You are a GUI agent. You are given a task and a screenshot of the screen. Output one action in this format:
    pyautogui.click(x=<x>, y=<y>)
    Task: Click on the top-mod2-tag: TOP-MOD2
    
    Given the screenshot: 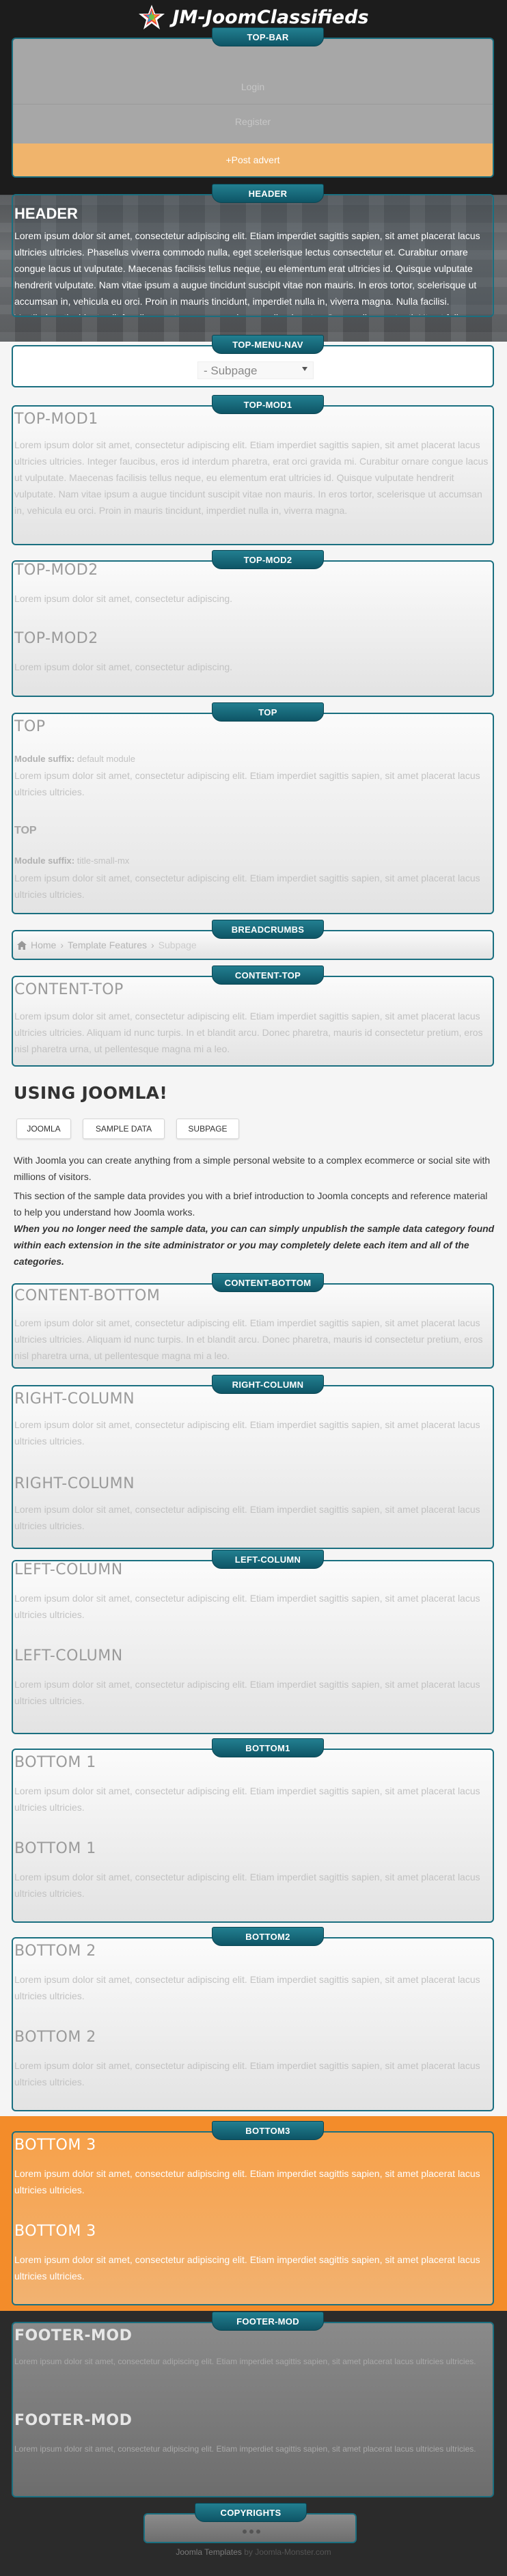 What is the action you would take?
    pyautogui.click(x=268, y=559)
    